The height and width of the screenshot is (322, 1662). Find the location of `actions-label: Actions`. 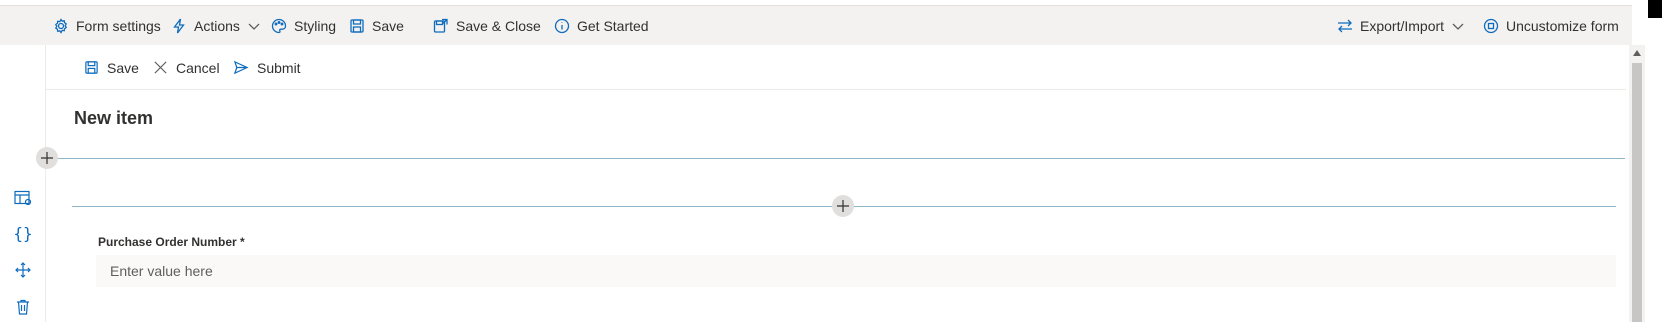

actions-label: Actions is located at coordinates (217, 26).